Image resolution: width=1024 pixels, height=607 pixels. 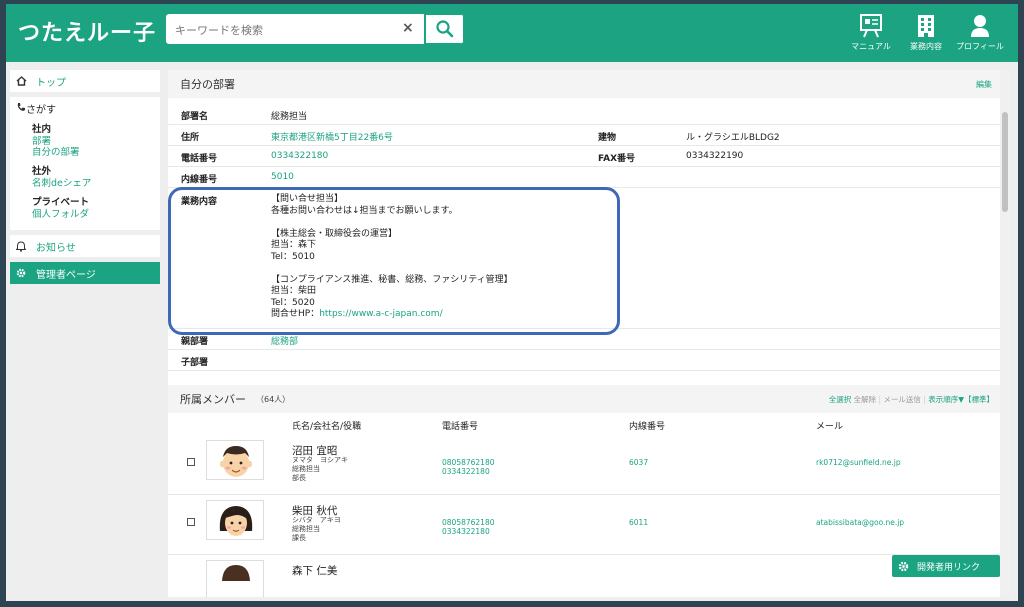 I want to click on member-ext-link: 6011, so click(x=638, y=522).